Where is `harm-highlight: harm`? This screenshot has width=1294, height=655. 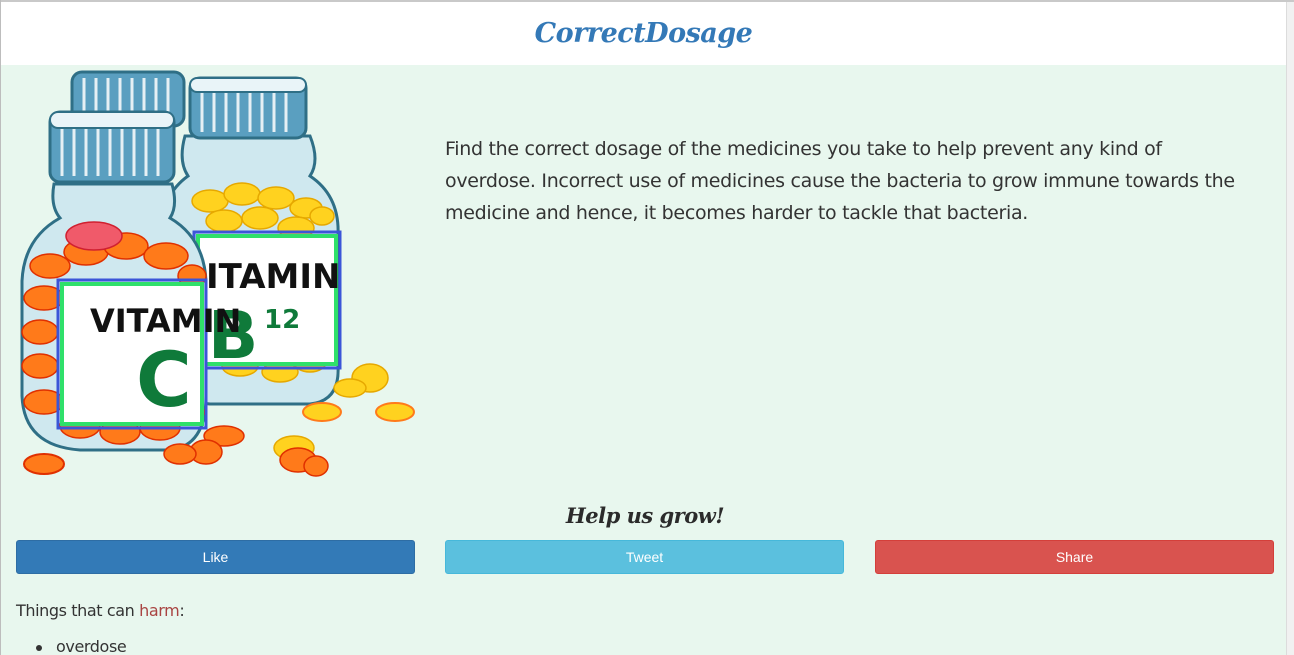
harm-highlight: harm is located at coordinates (159, 610).